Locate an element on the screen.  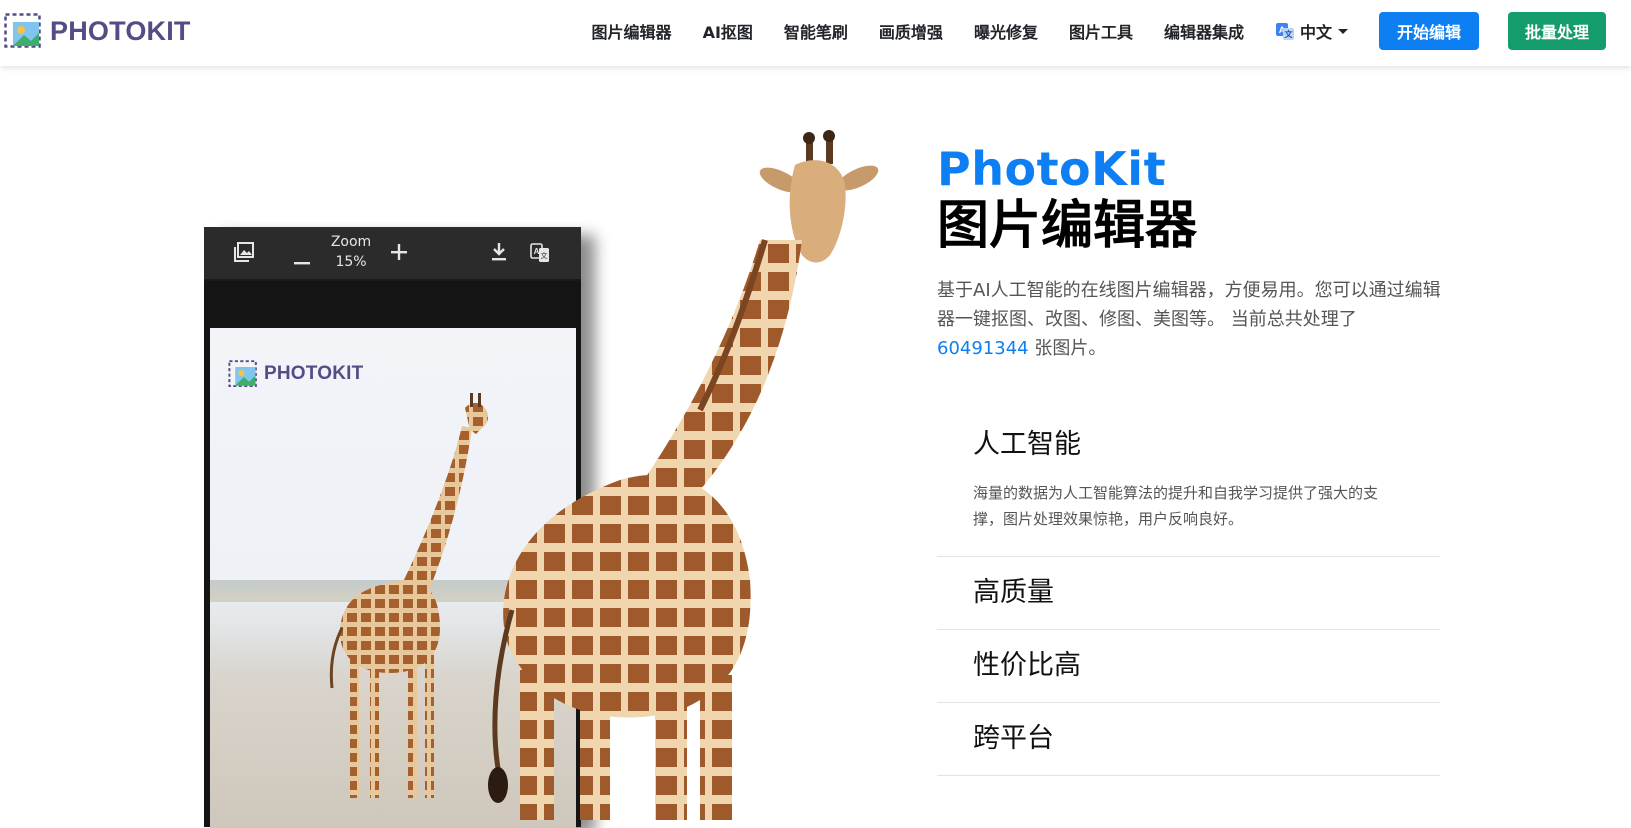
nav-editor-integration: 编辑器集成 is located at coordinates (1204, 31).